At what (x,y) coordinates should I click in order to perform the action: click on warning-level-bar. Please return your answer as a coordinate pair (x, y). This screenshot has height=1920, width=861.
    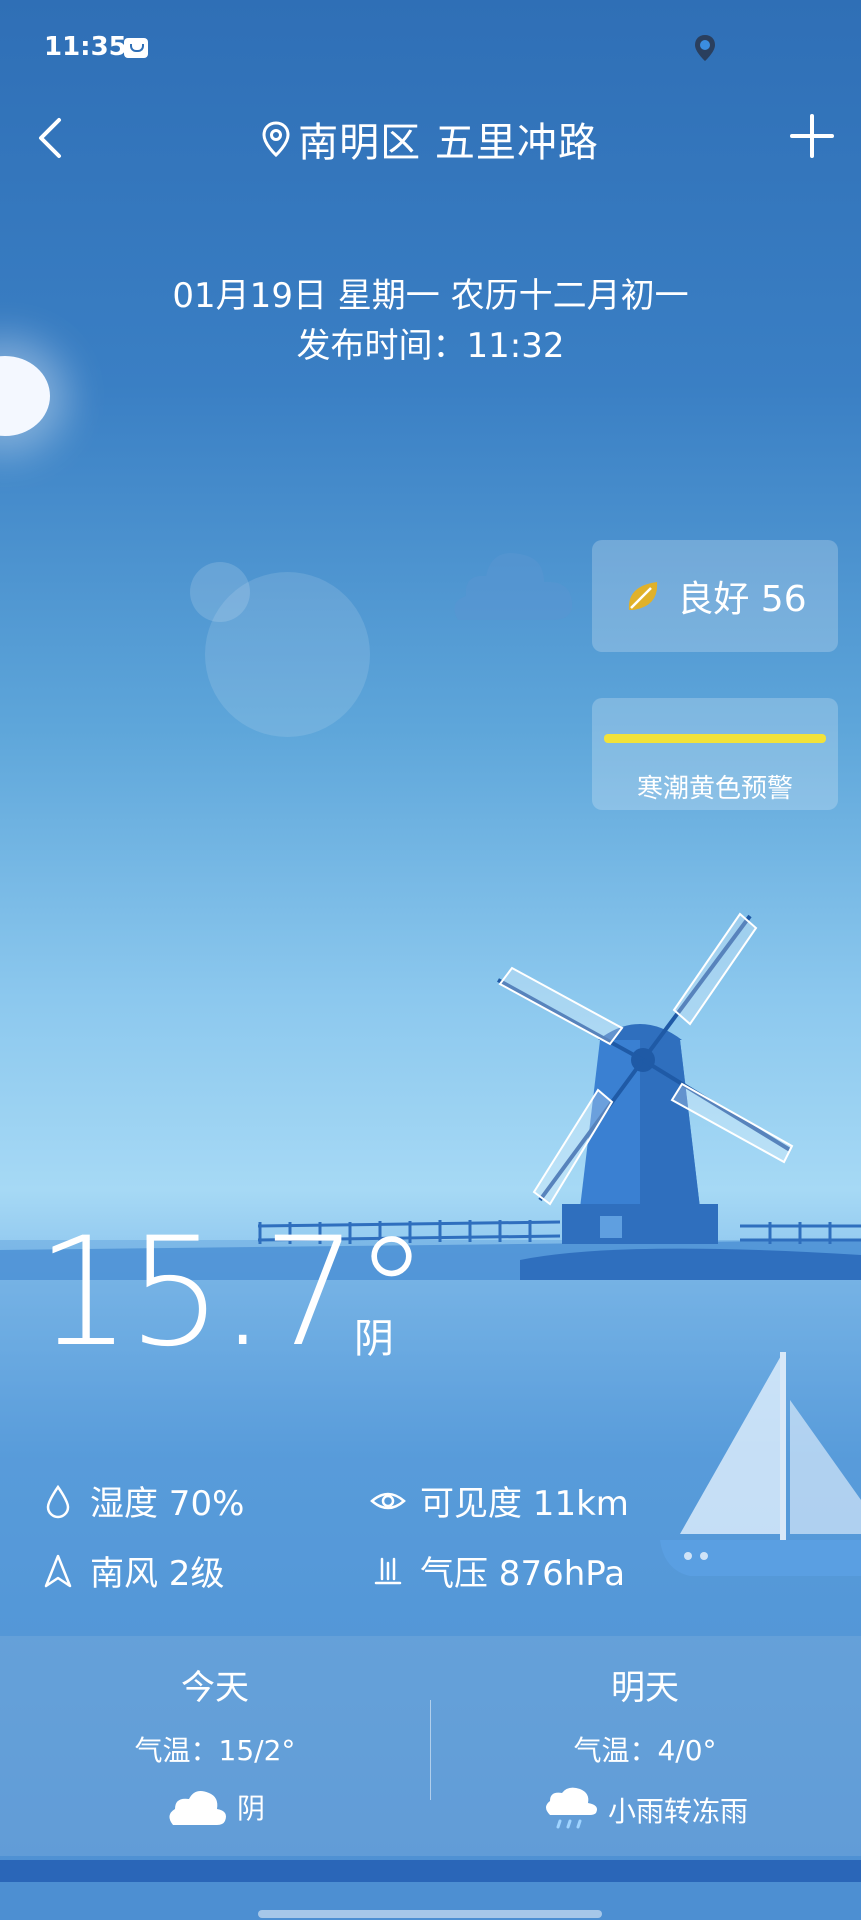
    Looking at the image, I should click on (715, 738).